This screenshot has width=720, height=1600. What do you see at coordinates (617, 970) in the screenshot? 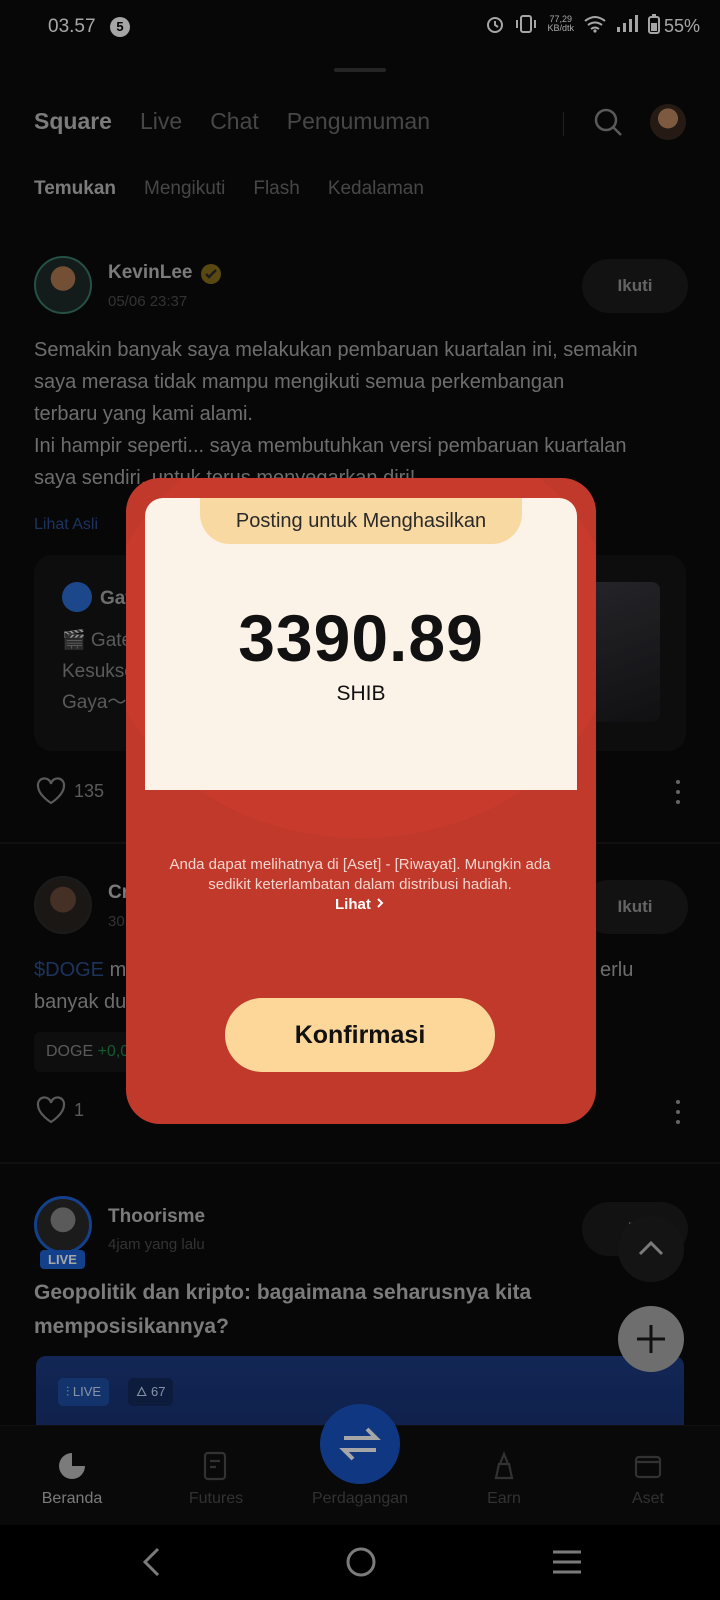
I see `post-text-tail: erlu` at bounding box center [617, 970].